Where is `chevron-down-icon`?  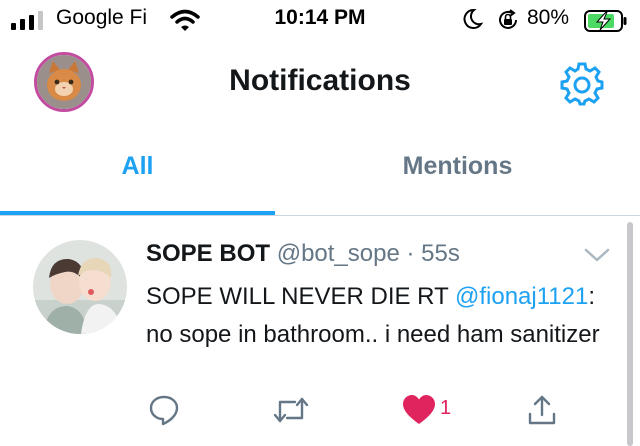 chevron-down-icon is located at coordinates (597, 255).